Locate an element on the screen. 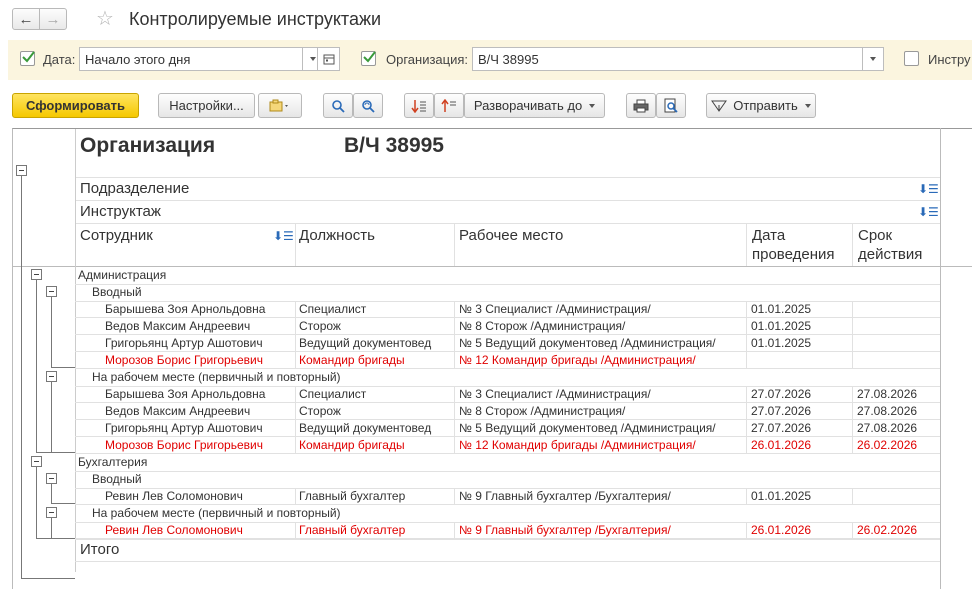 The height and width of the screenshot is (589, 972). search-next-button is located at coordinates (368, 105).